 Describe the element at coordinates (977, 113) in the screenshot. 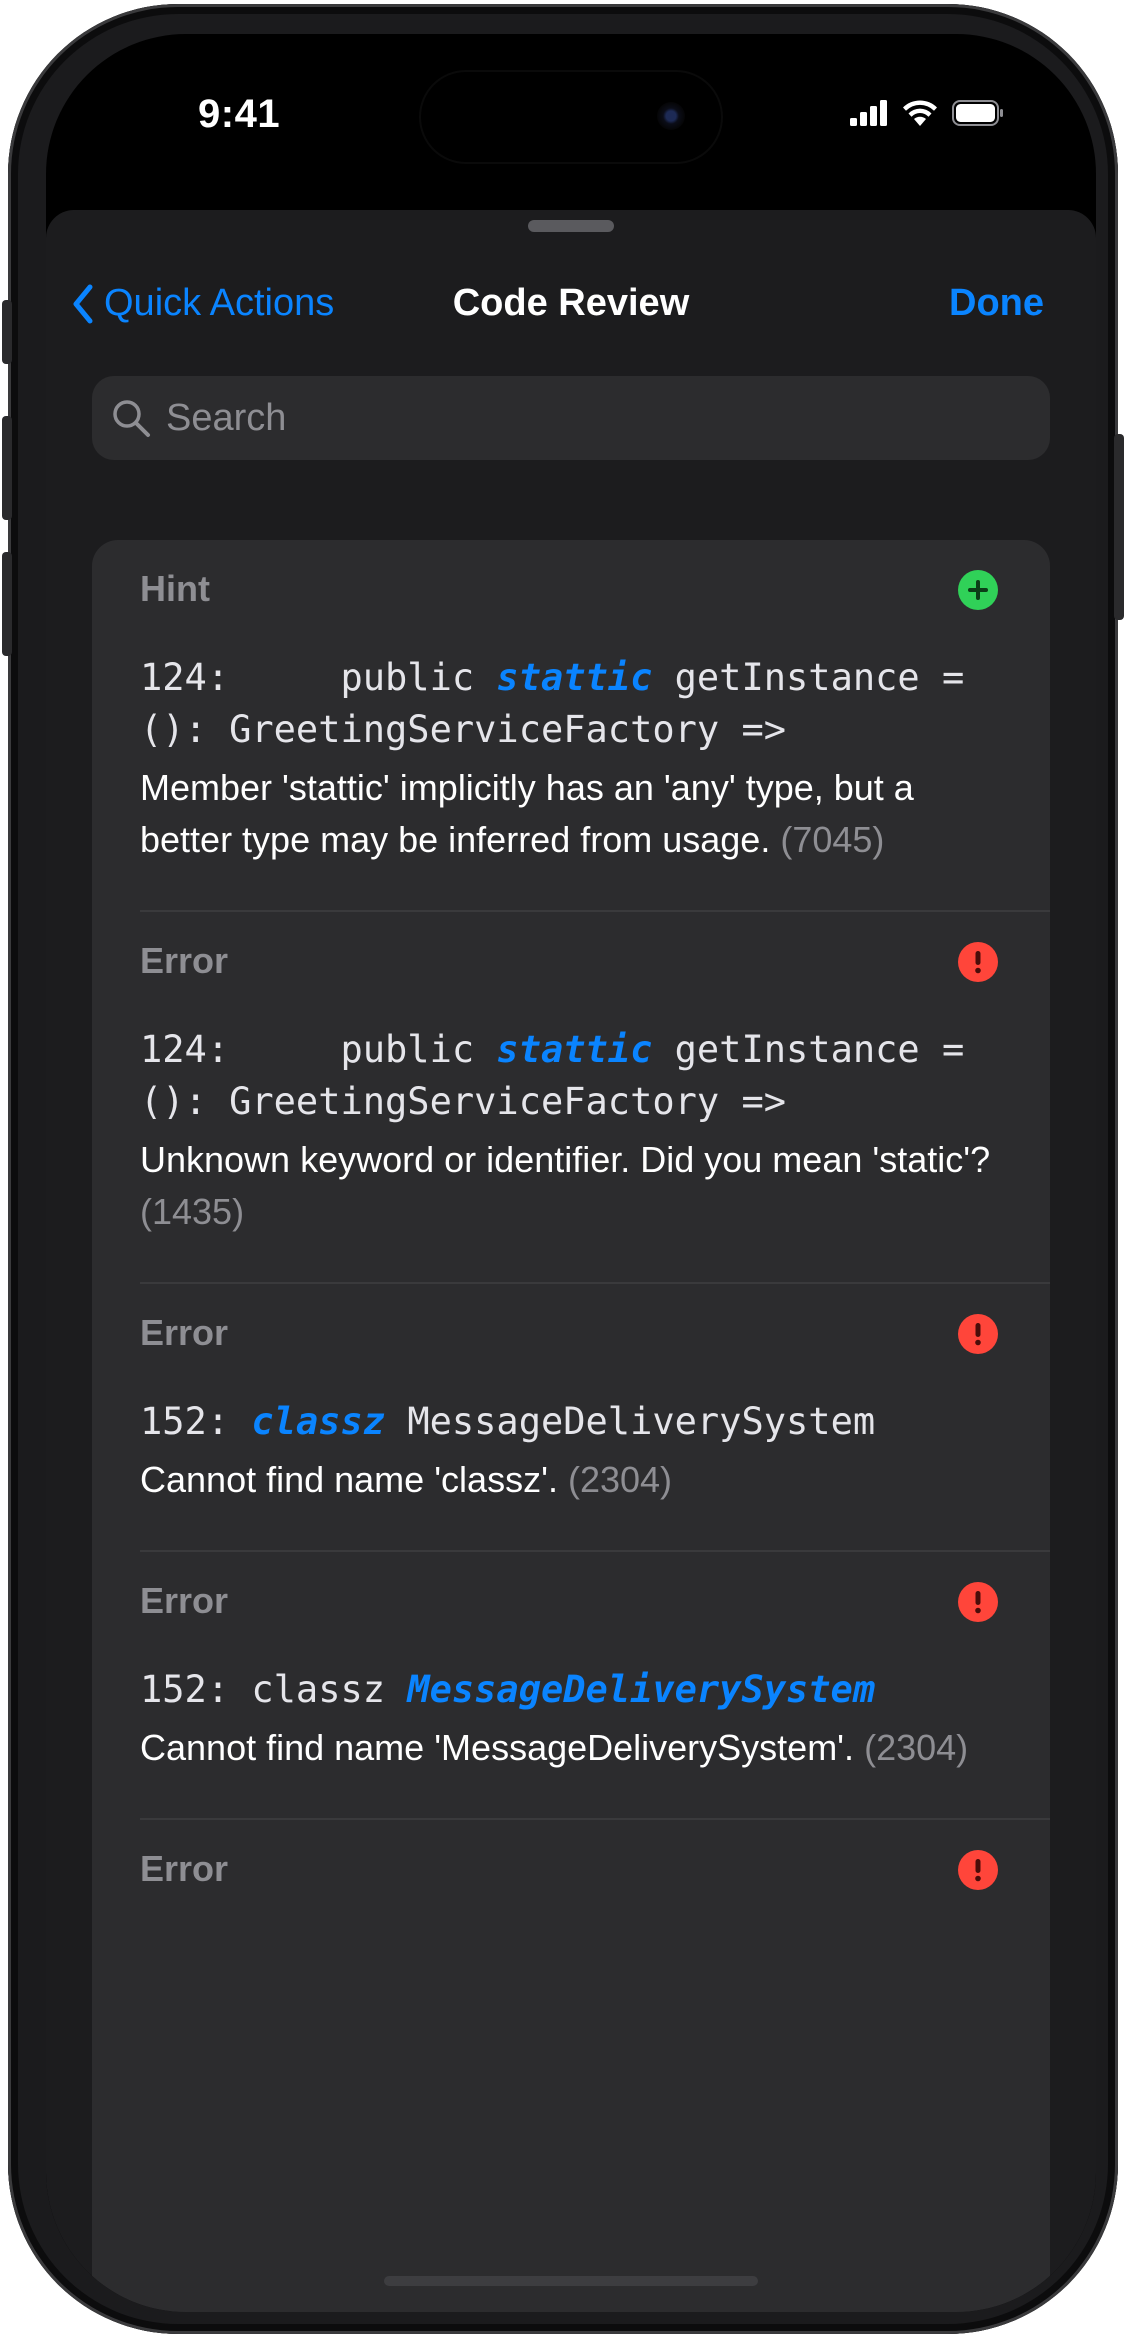

I see `battery-icon` at that location.